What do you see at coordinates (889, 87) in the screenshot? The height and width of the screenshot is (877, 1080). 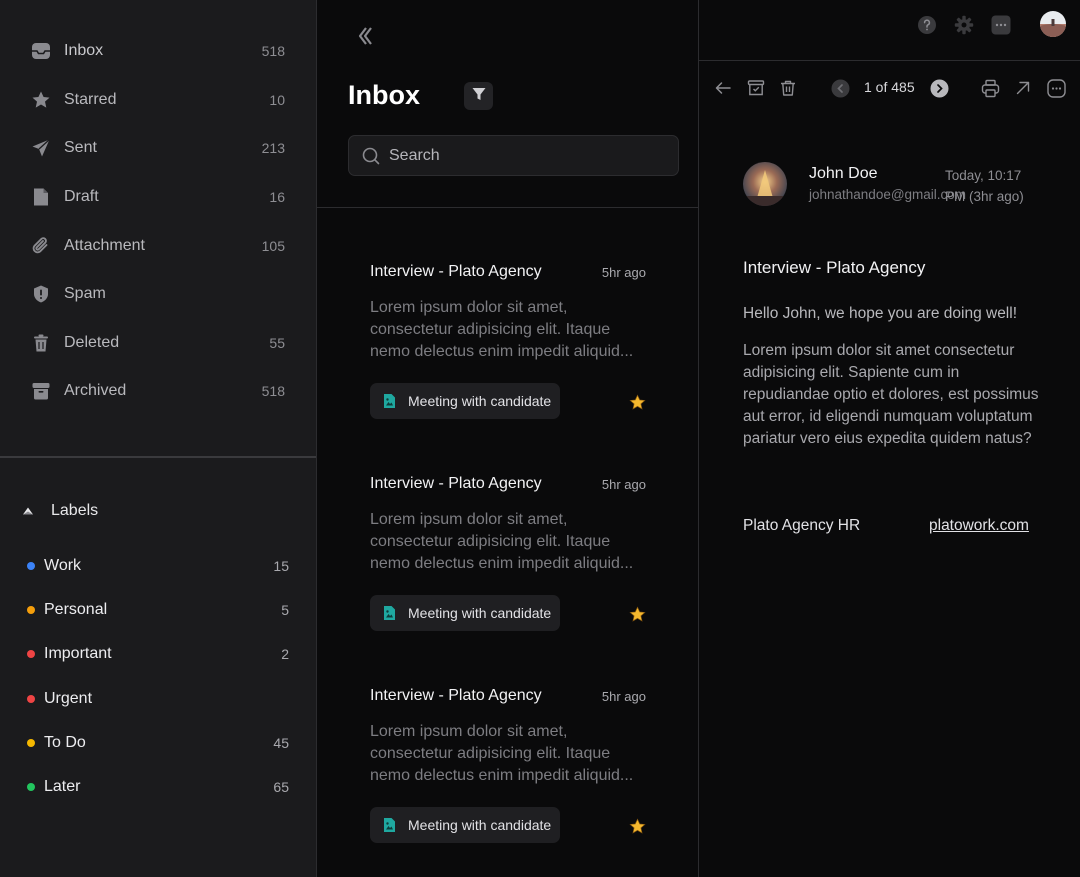 I see `pagination-text: 1 of 485` at bounding box center [889, 87].